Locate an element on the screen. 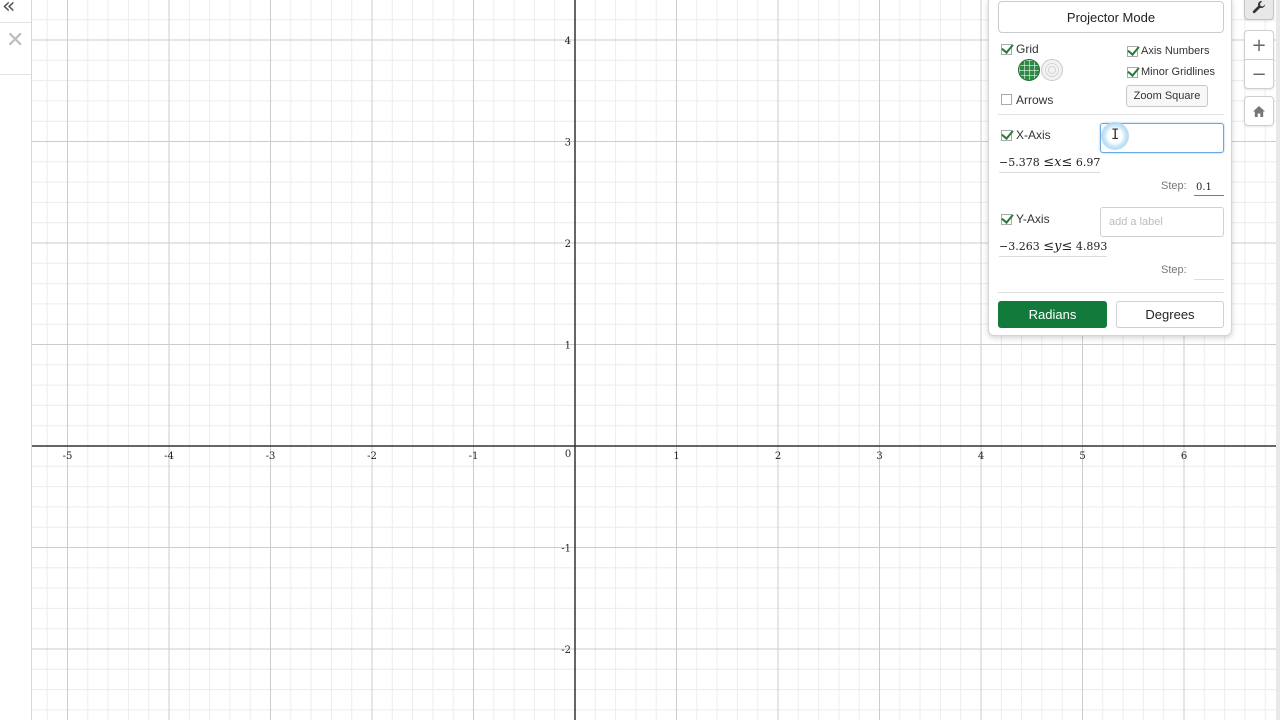 The height and width of the screenshot is (720, 1280). y-tick-label: 2 is located at coordinates (568, 244).